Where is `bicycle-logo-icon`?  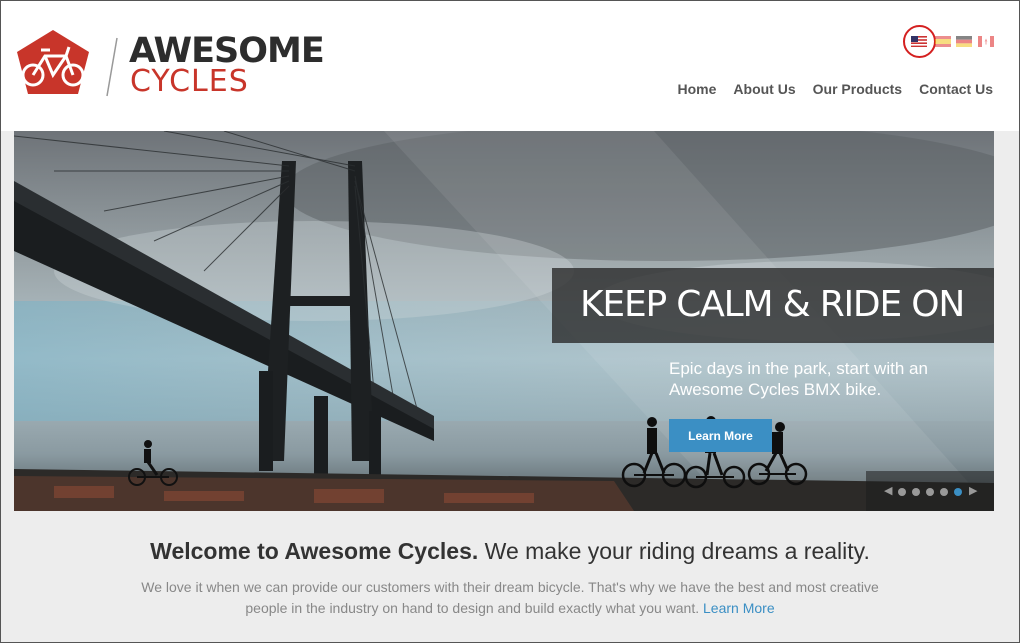 bicycle-logo-icon is located at coordinates (53, 62).